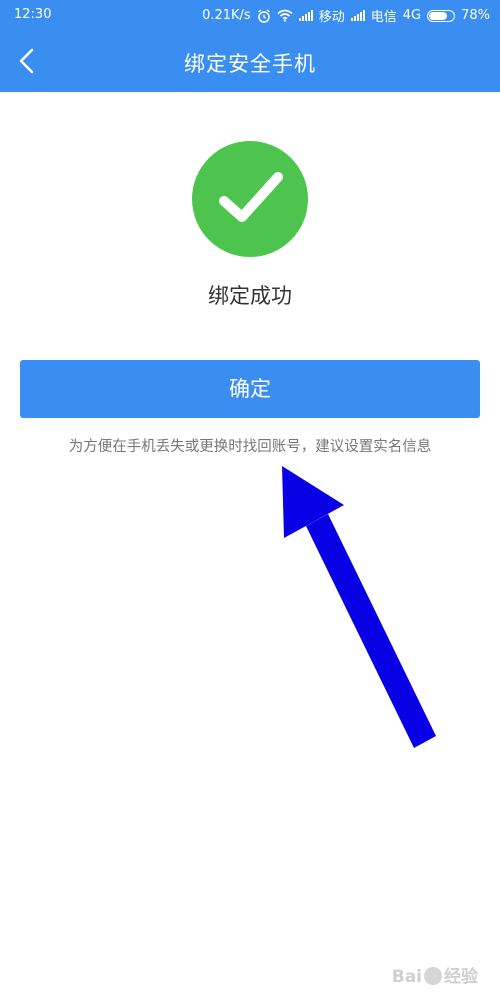  I want to click on annotation-arrow, so click(359, 607).